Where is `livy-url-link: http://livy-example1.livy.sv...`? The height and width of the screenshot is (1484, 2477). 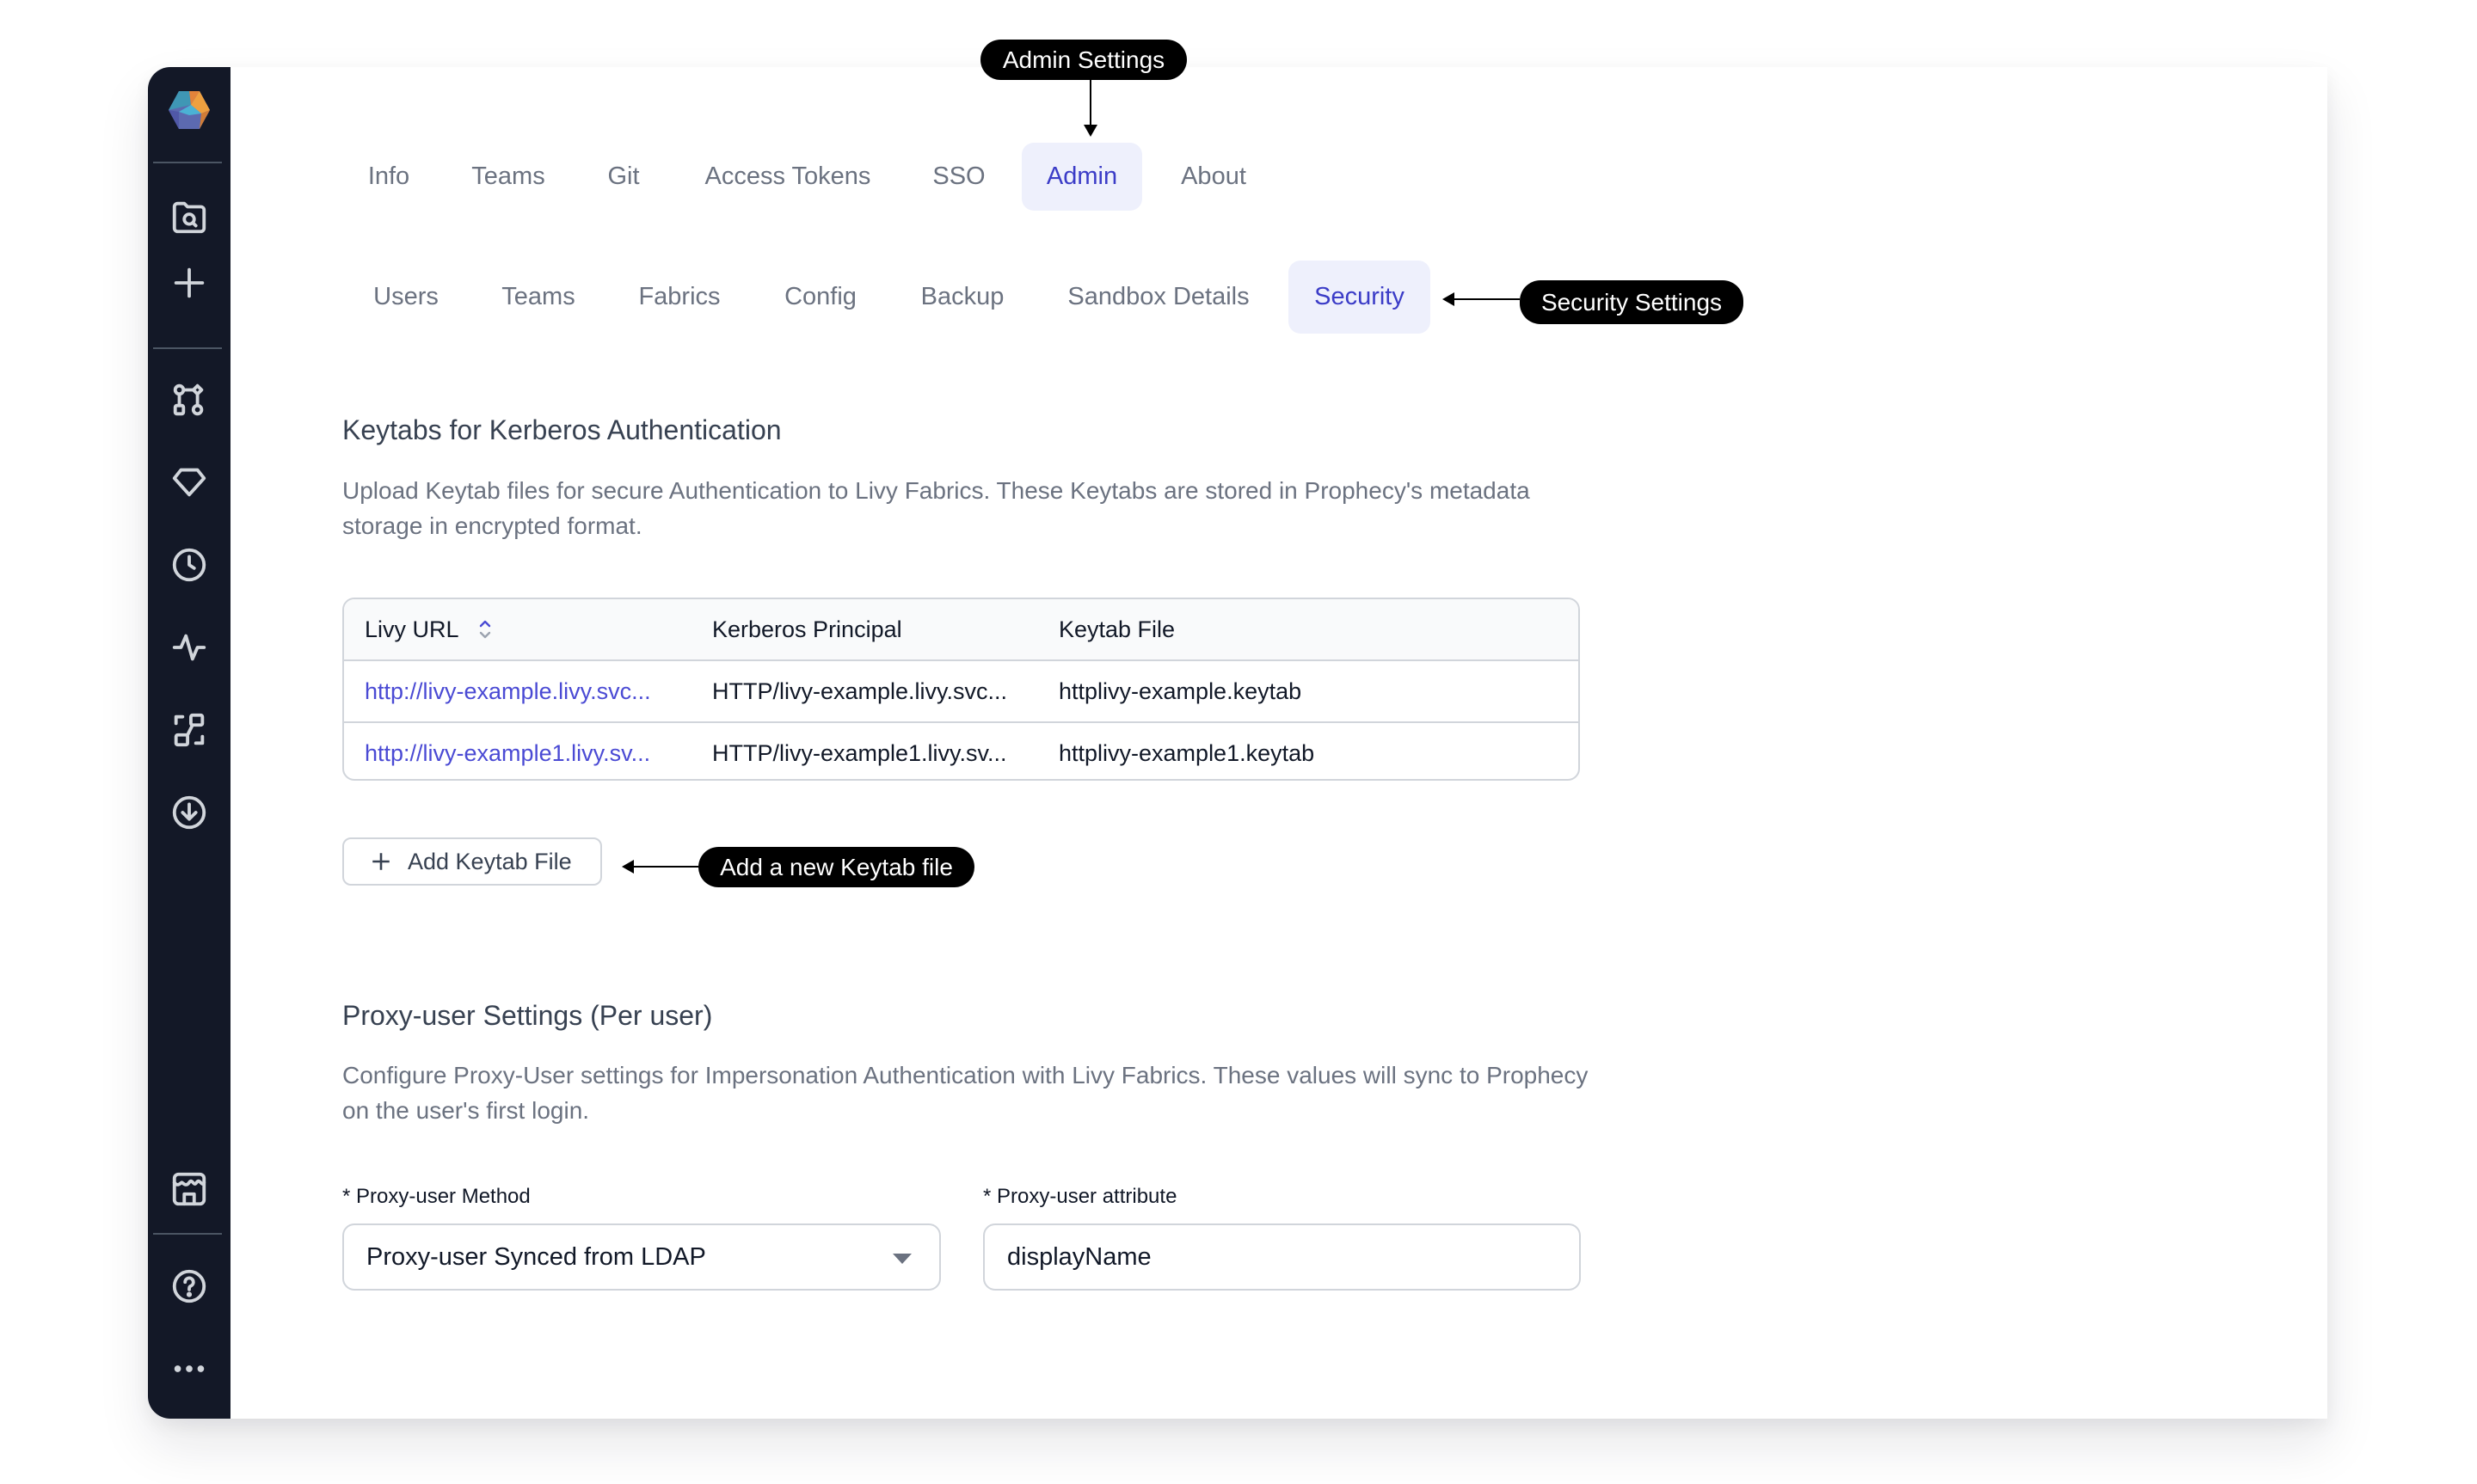 livy-url-link: http://livy-example1.livy.sv... is located at coordinates (507, 751).